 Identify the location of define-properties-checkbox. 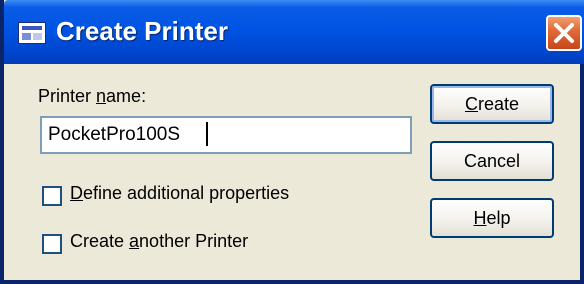
(52, 196).